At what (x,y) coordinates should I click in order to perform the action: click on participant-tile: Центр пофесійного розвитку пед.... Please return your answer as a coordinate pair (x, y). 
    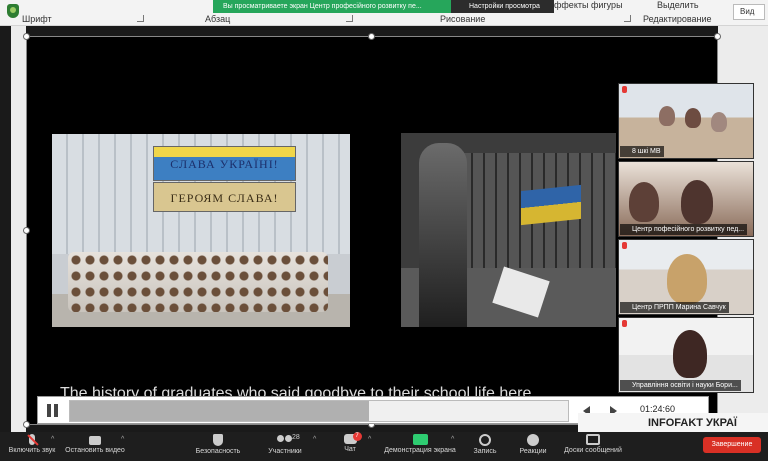
    Looking at the image, I should click on (686, 199).